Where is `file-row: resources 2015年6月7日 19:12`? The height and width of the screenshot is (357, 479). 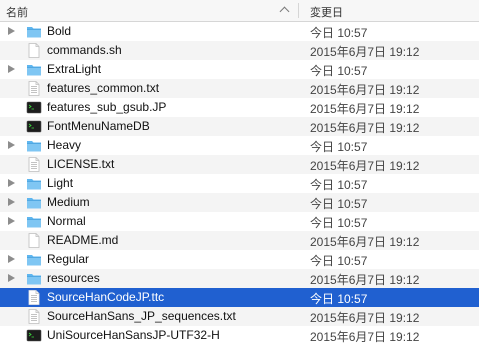
file-row: resources 2015年6月7日 19:12 is located at coordinates (239, 278).